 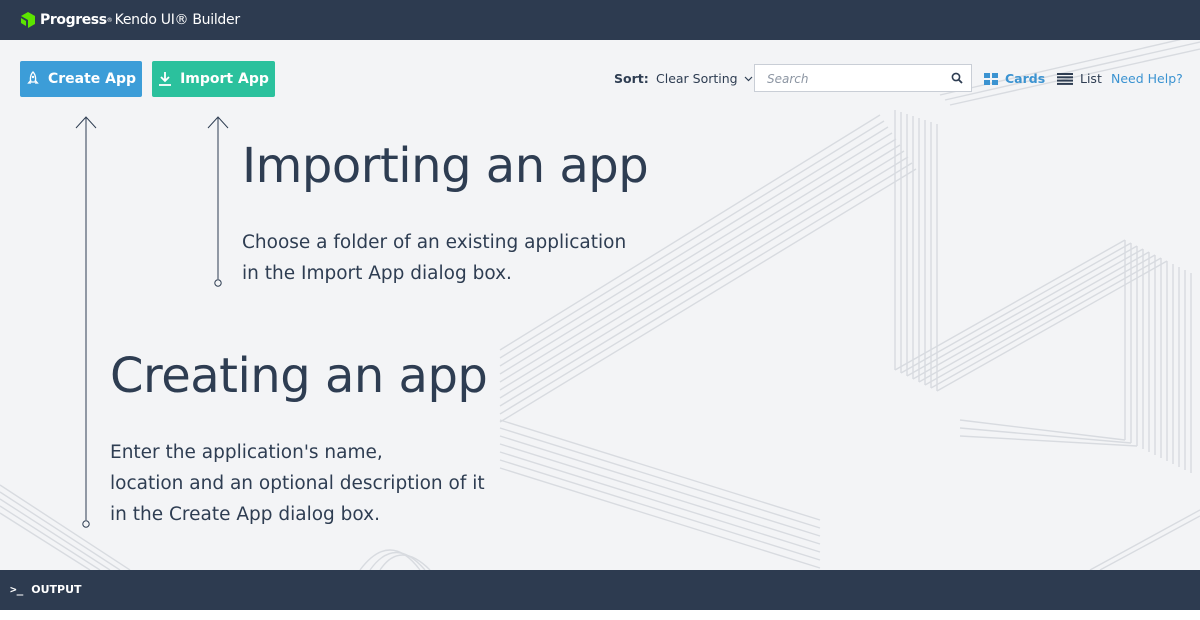 I want to click on sort-value: Clear Sorting, so click(x=697, y=78).